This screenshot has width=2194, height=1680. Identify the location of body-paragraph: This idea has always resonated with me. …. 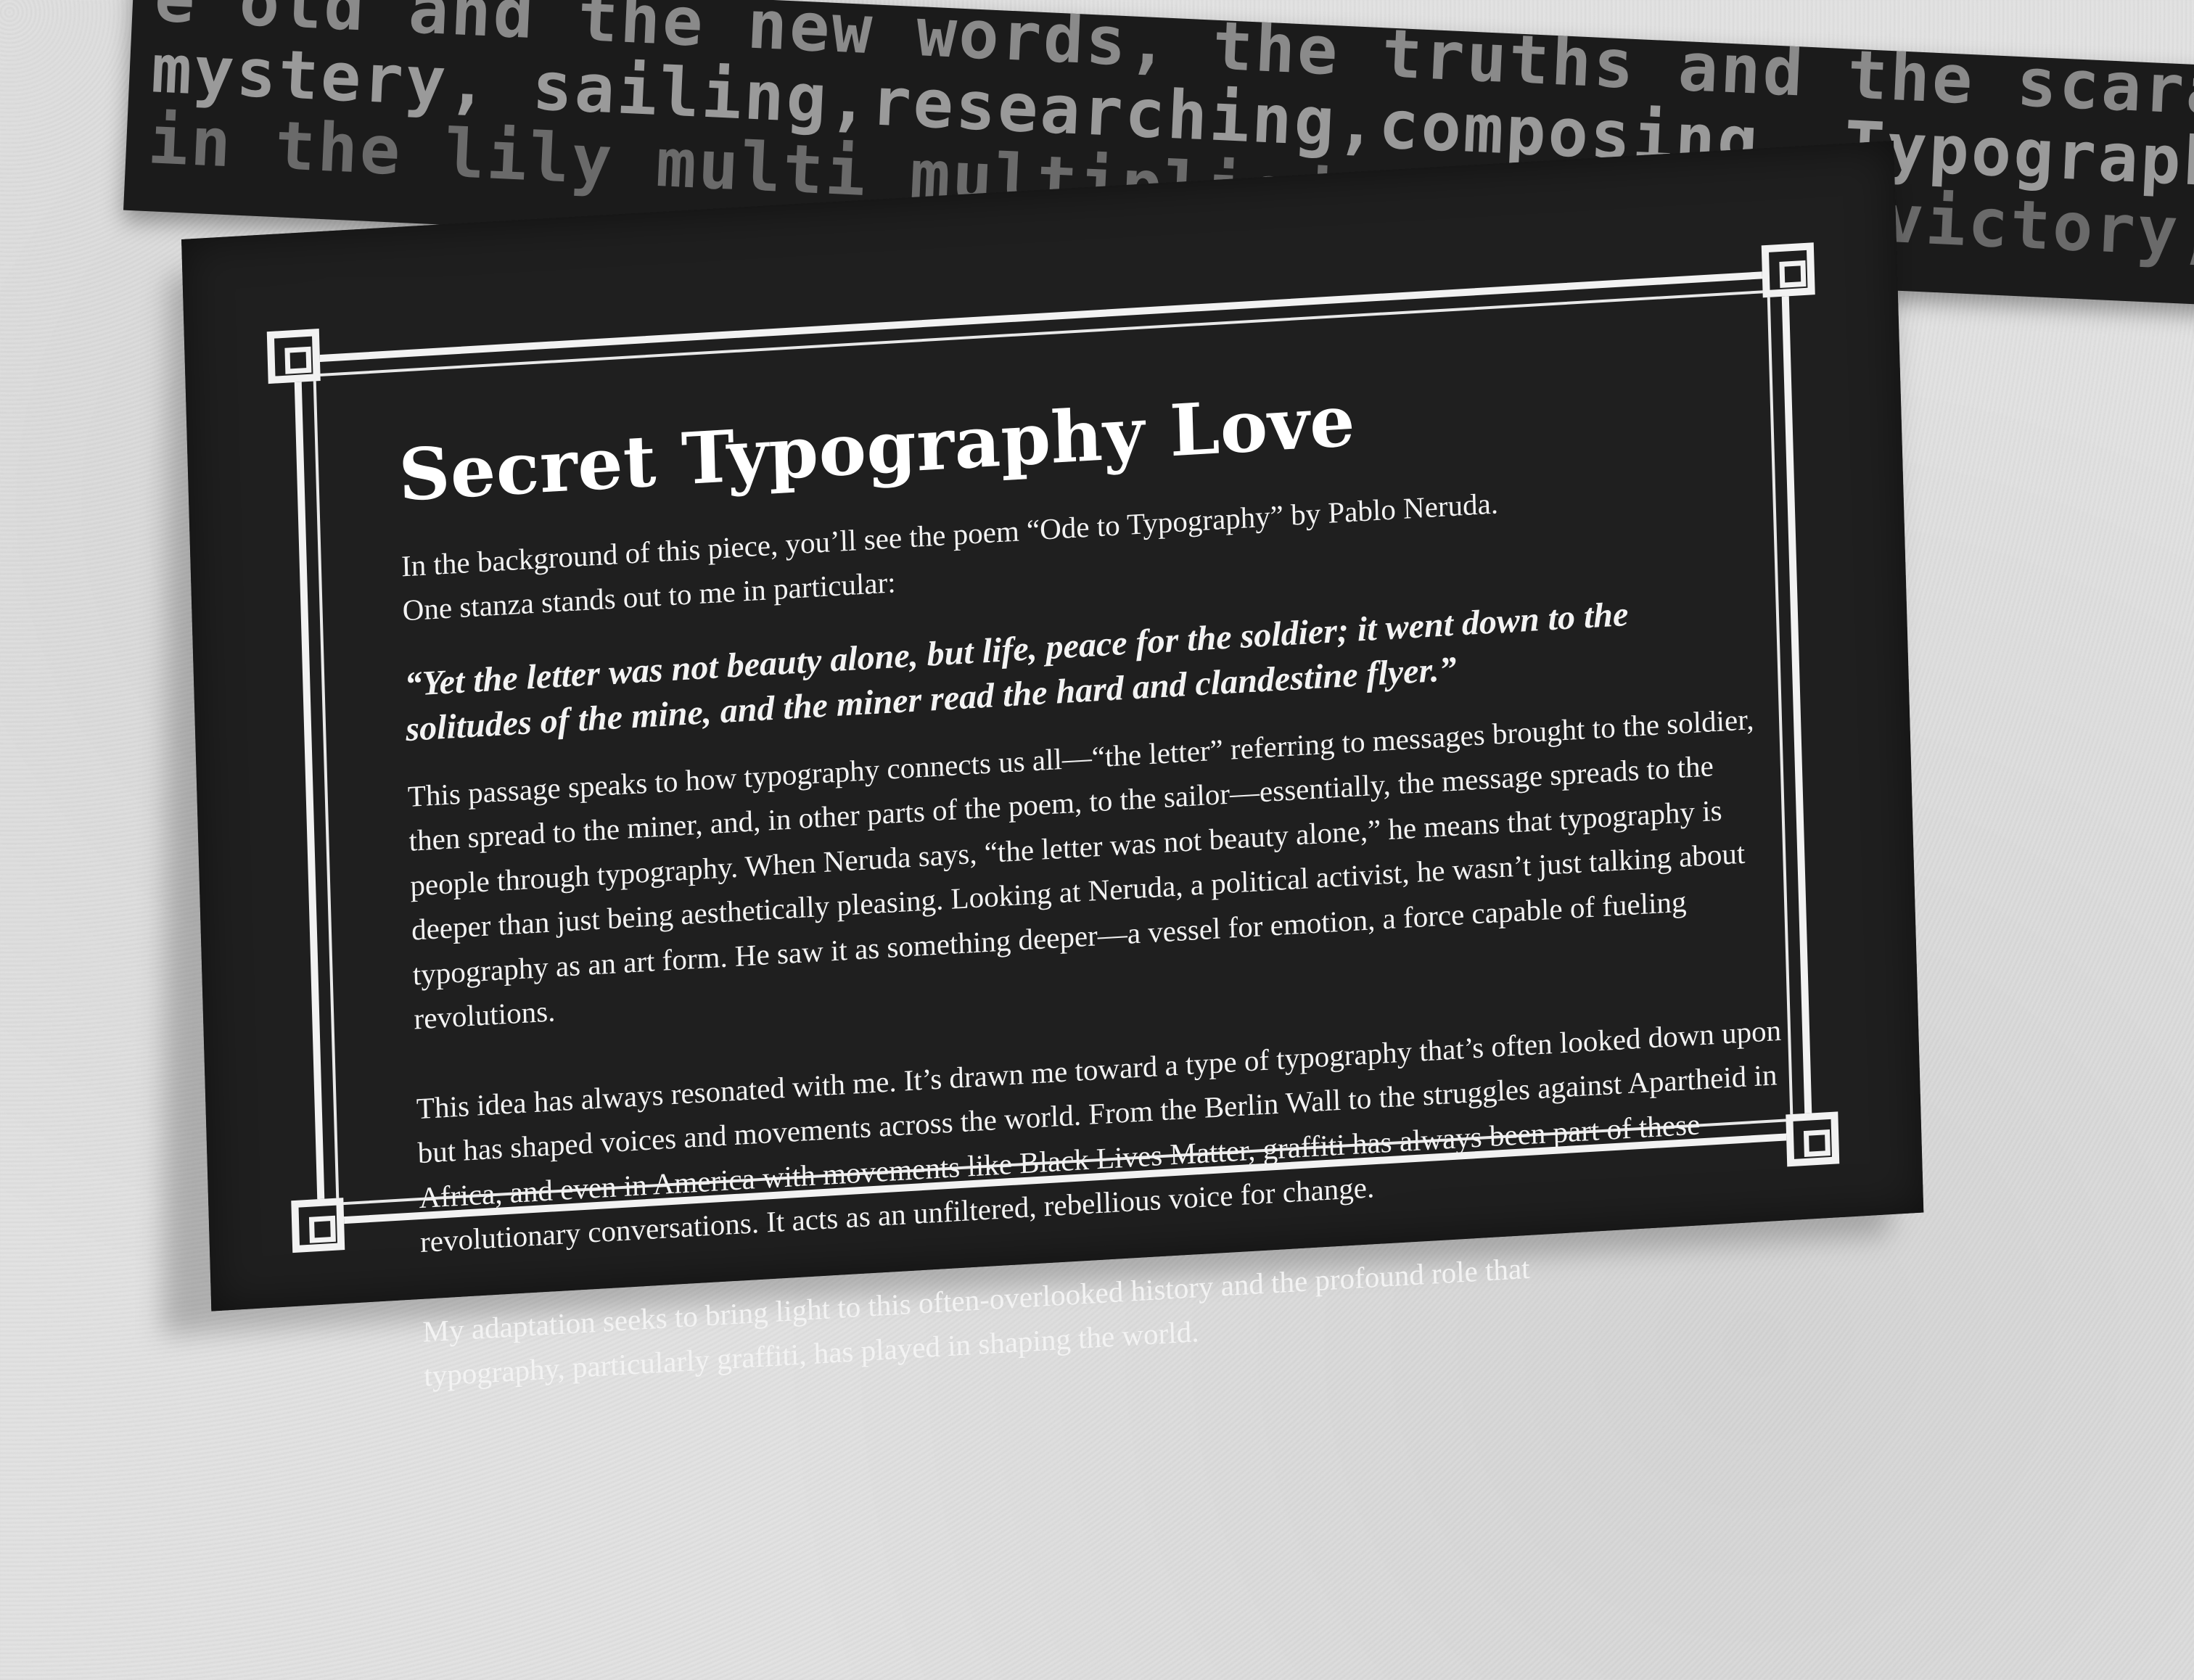
(1099, 1136).